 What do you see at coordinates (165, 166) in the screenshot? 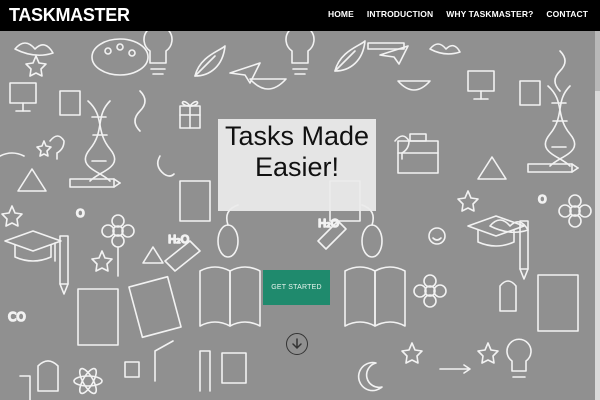
I see `magnifier-doodle` at bounding box center [165, 166].